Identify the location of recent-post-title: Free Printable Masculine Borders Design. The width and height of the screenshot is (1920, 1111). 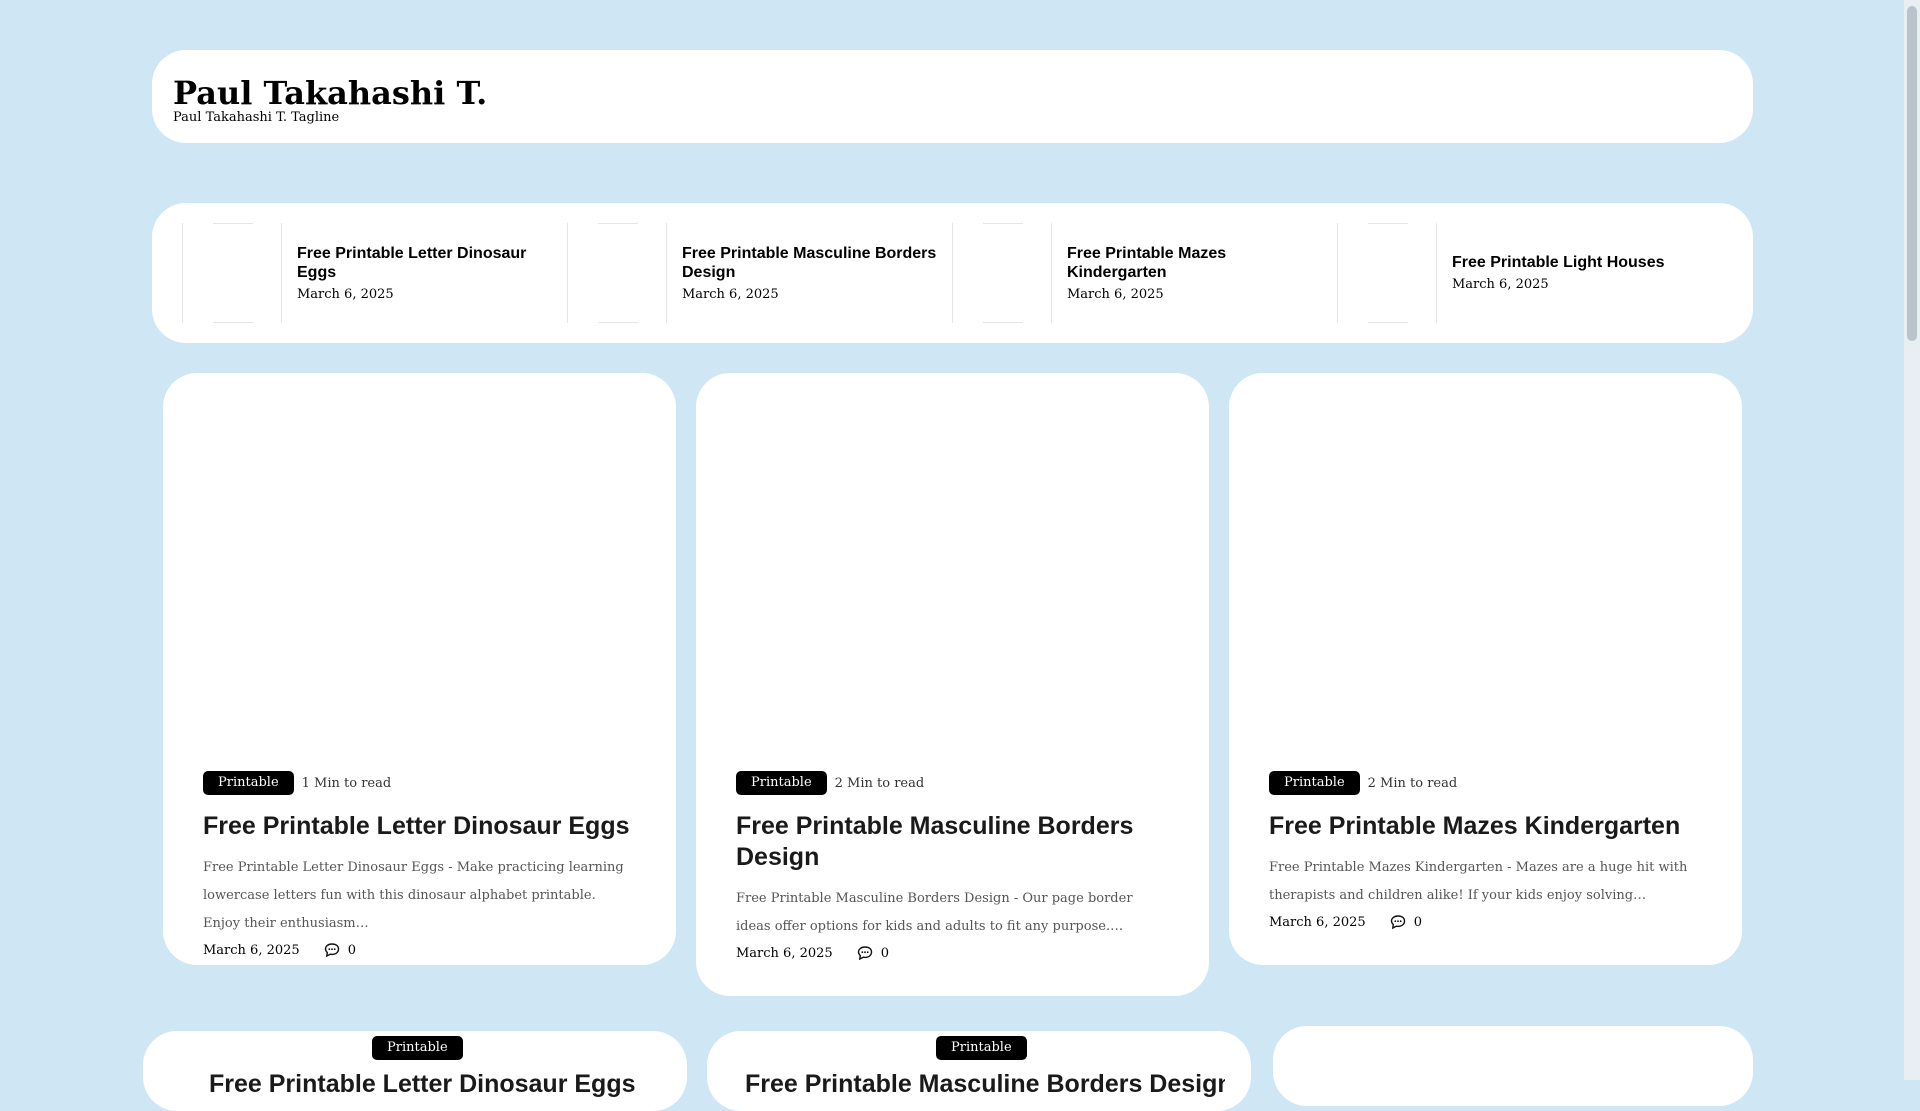
(812, 263).